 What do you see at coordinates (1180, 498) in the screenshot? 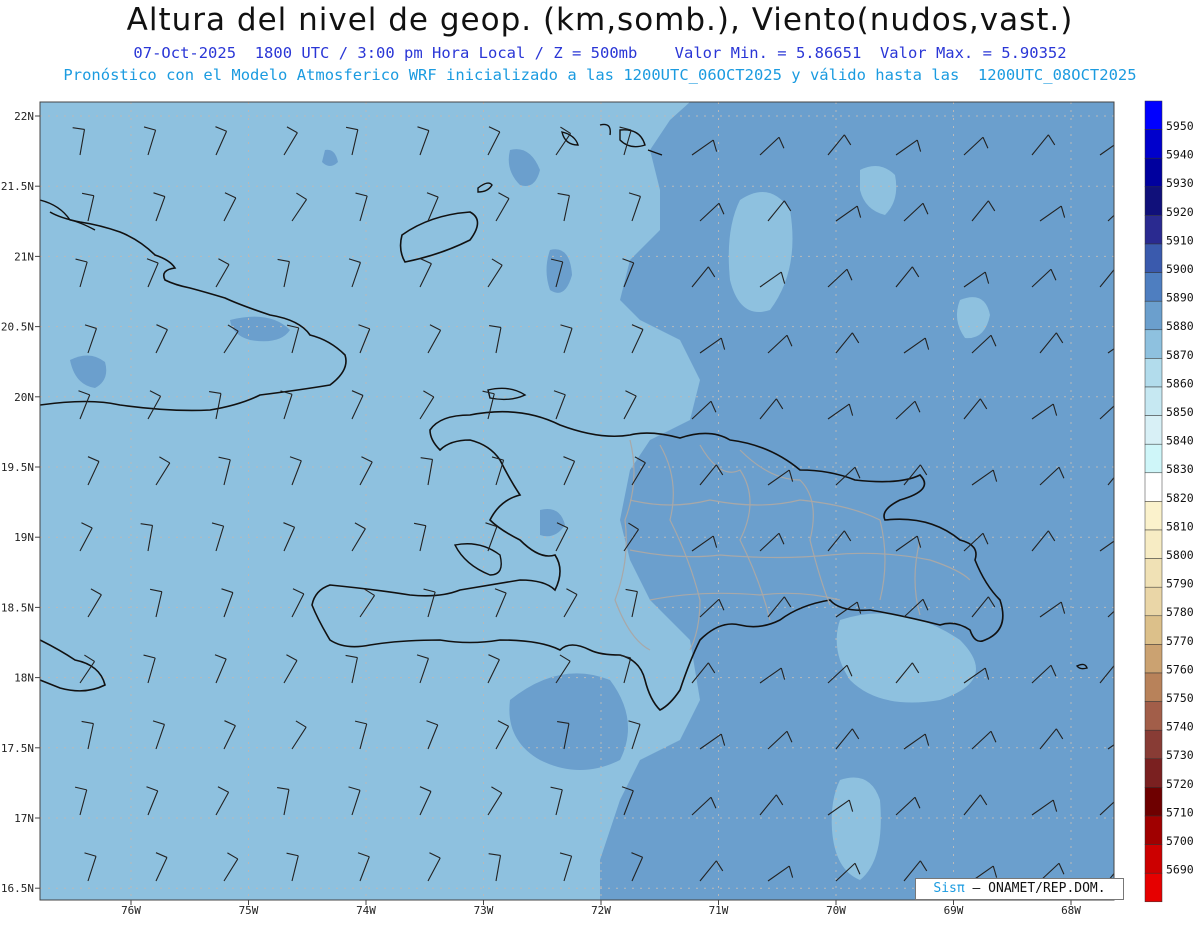
I see `colorbar-label: 5820` at bounding box center [1180, 498].